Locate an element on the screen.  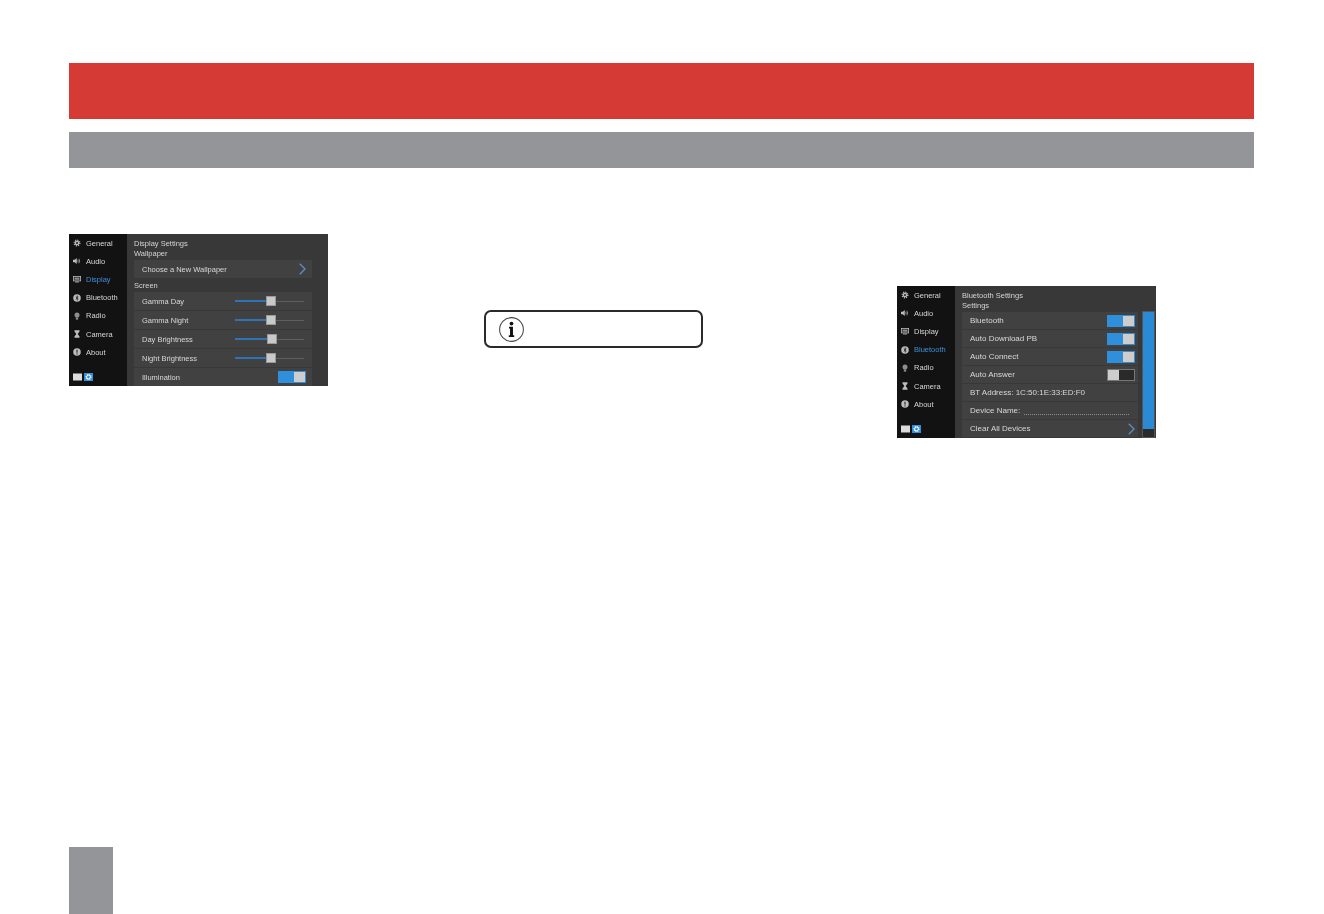
link-row: Clear All Devices is located at coordinates (1050, 428).